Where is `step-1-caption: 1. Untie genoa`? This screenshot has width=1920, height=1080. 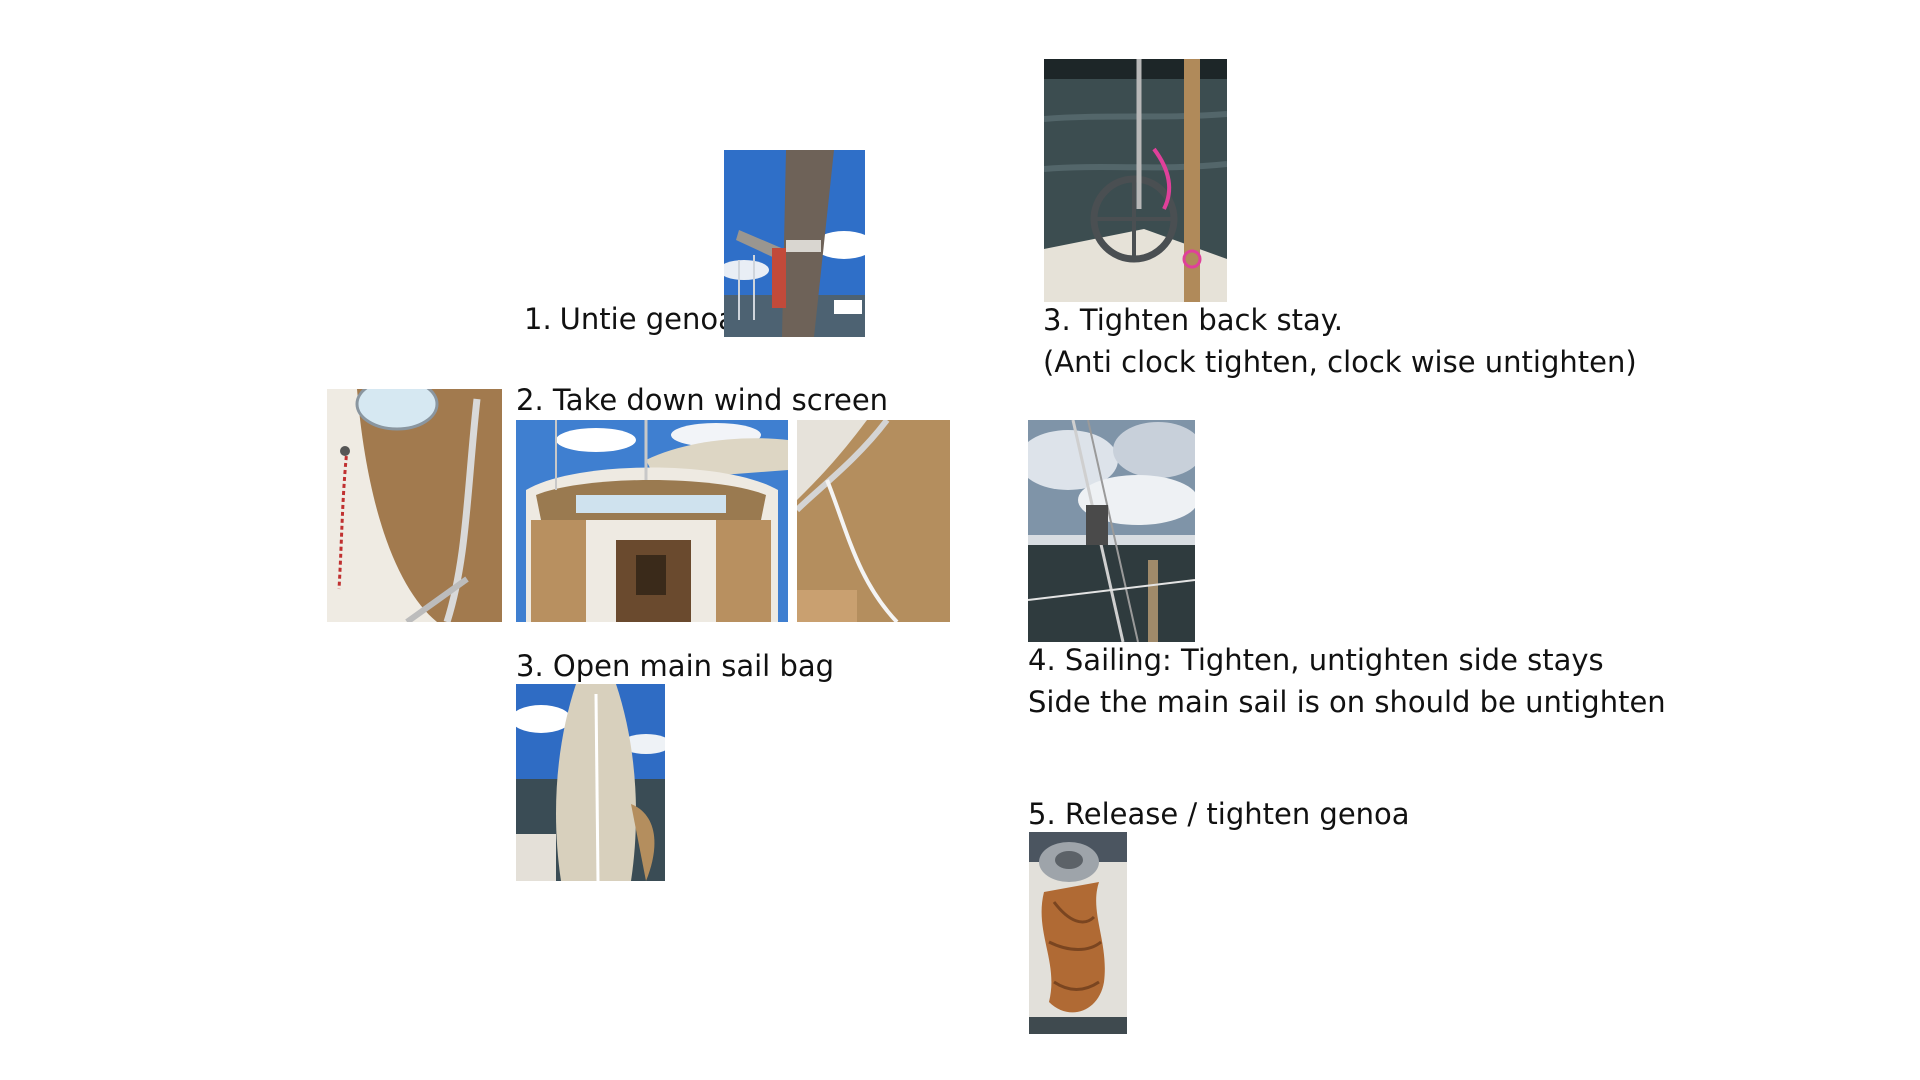 step-1-caption: 1. Untie genoa is located at coordinates (630, 319).